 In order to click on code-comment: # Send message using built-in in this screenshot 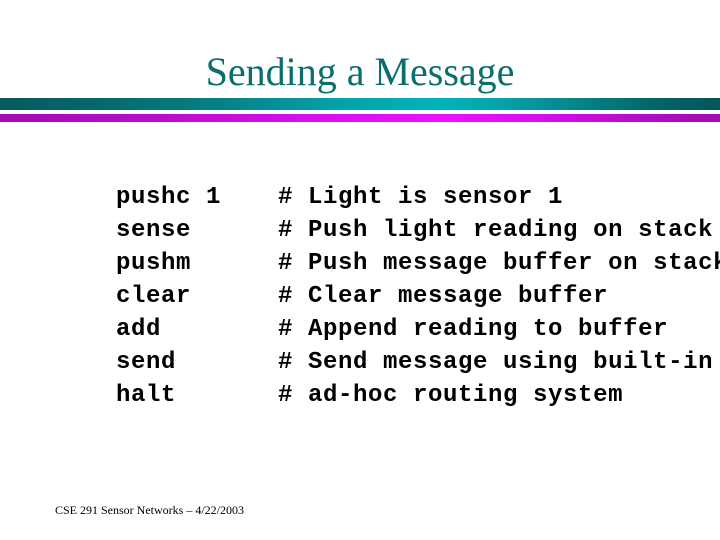, I will do `click(496, 362)`.